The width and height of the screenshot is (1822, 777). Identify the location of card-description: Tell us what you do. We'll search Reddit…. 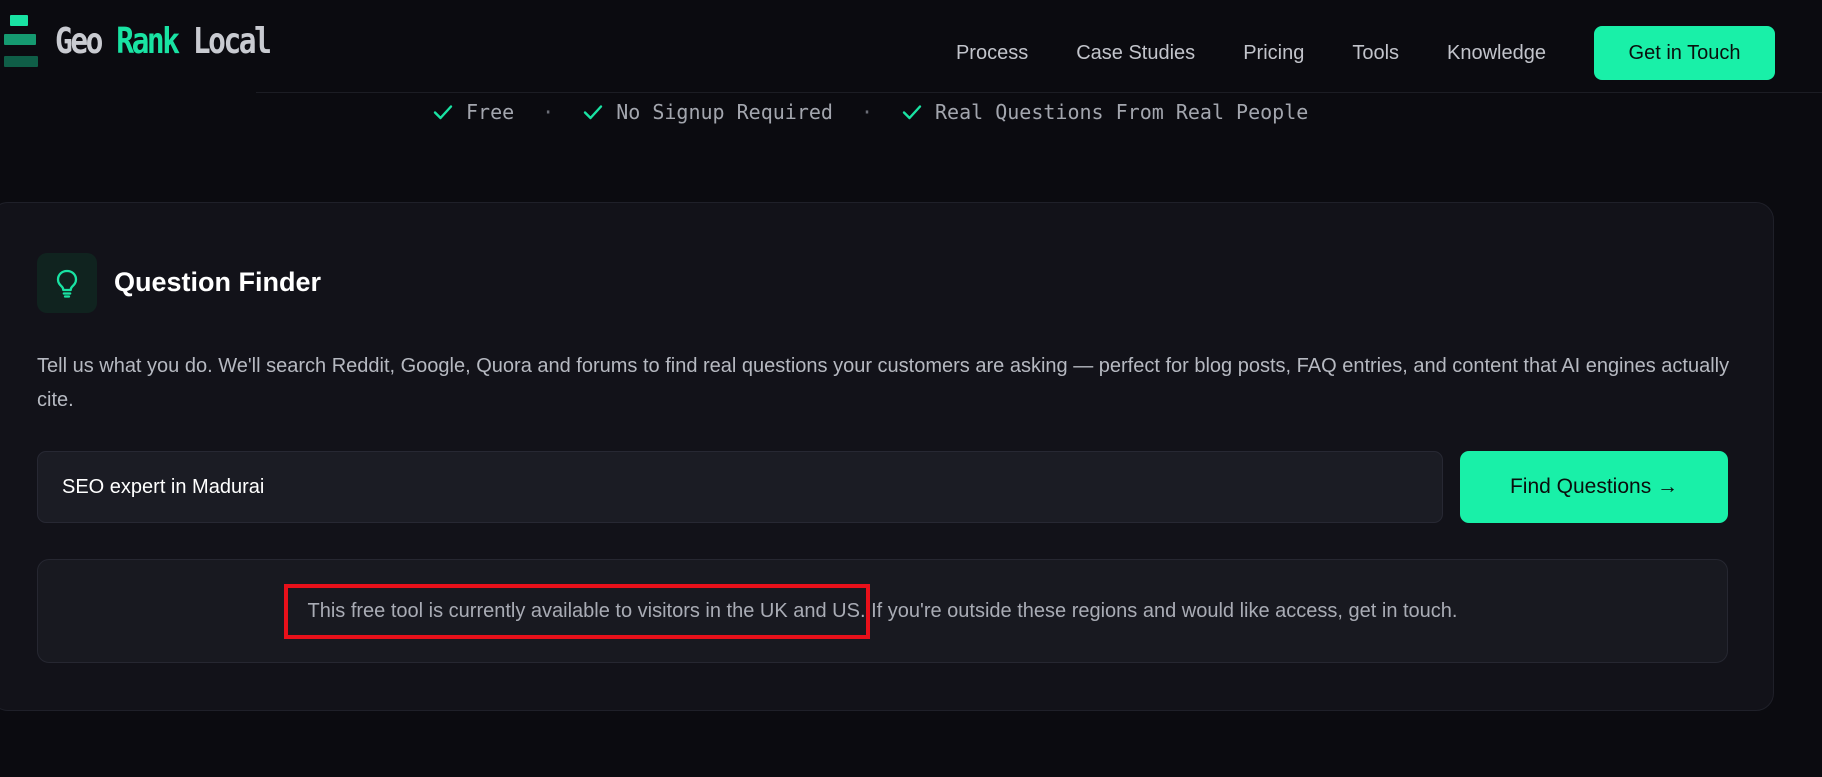
(883, 383).